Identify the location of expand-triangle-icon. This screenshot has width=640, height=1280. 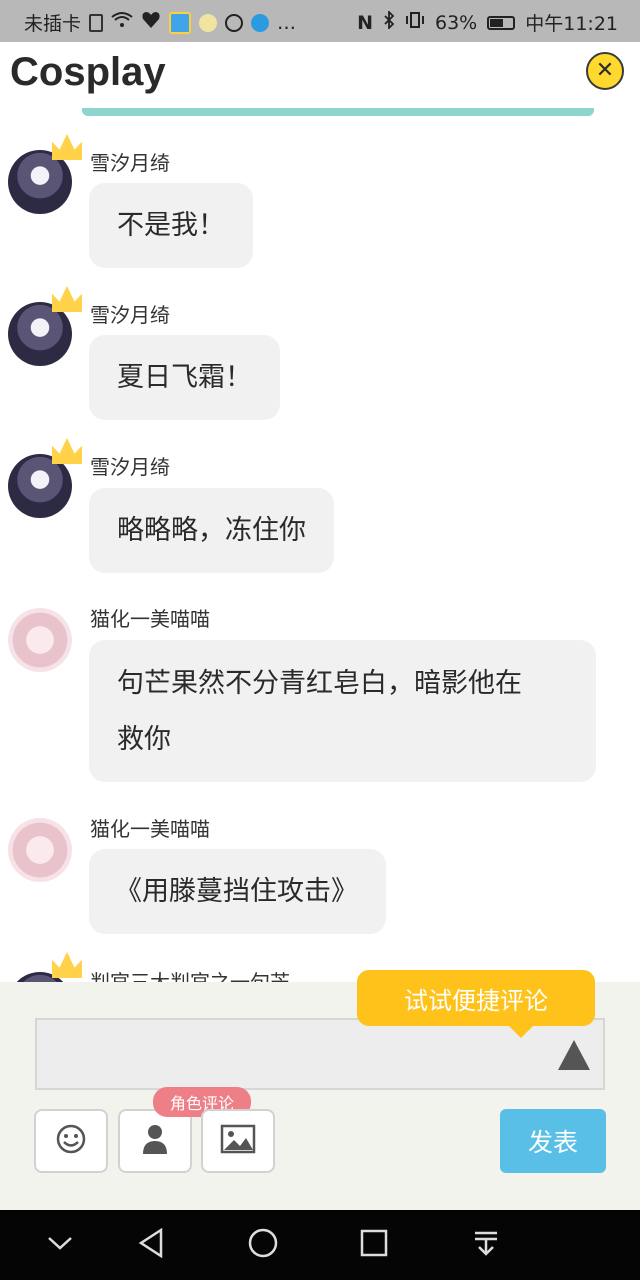
(574, 1055).